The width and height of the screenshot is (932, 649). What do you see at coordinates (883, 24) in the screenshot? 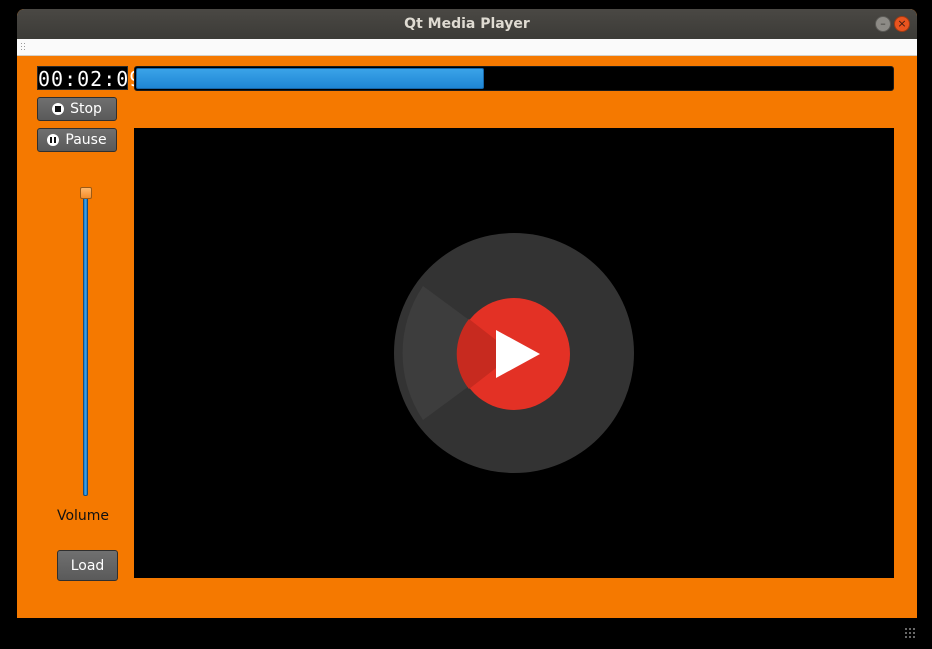
I see `minimize-icon: –` at bounding box center [883, 24].